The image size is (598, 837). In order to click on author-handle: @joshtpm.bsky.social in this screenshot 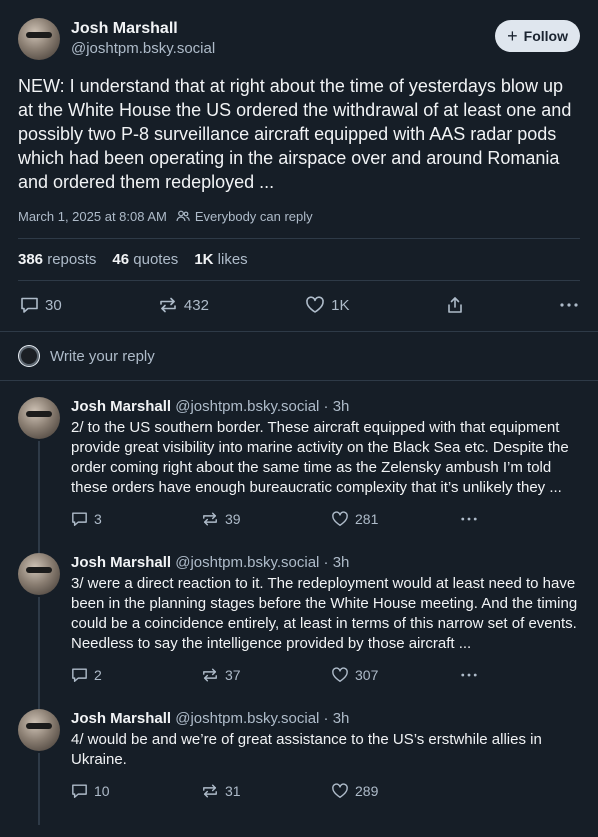, I will do `click(143, 49)`.